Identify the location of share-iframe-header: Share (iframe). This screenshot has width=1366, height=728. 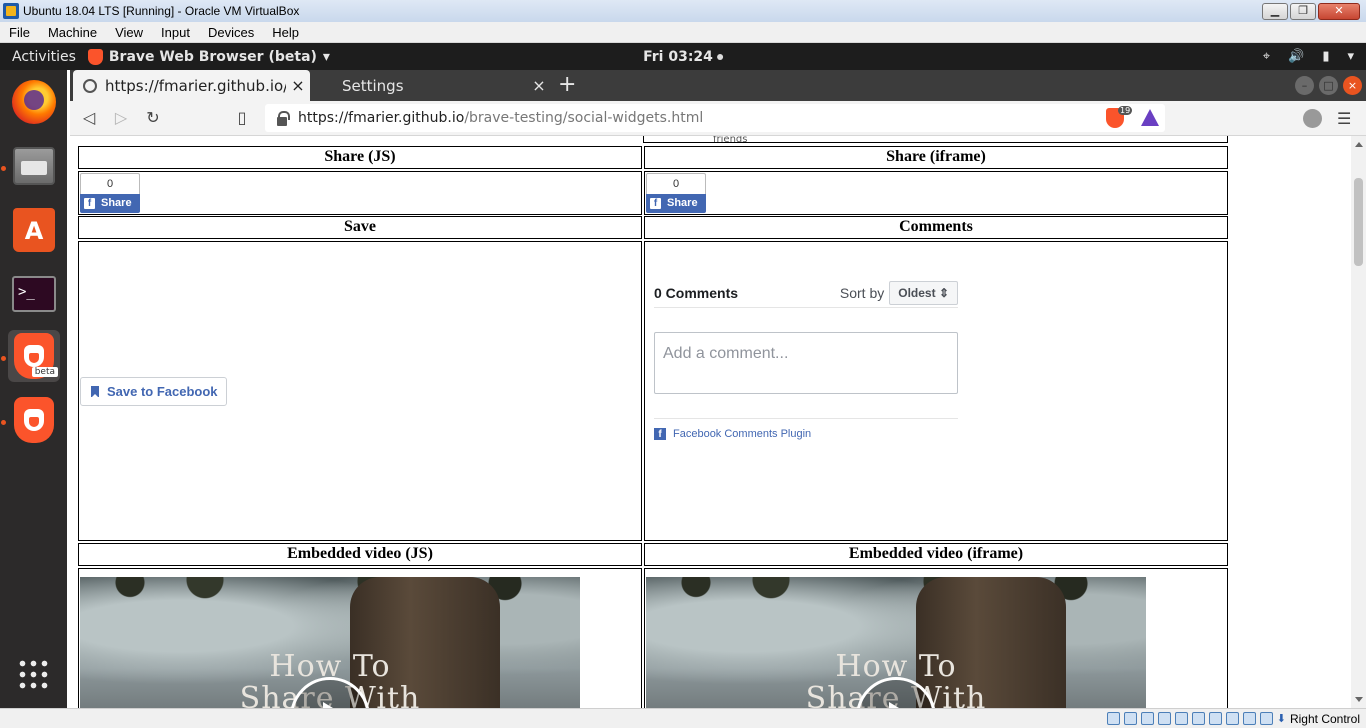
(936, 157).